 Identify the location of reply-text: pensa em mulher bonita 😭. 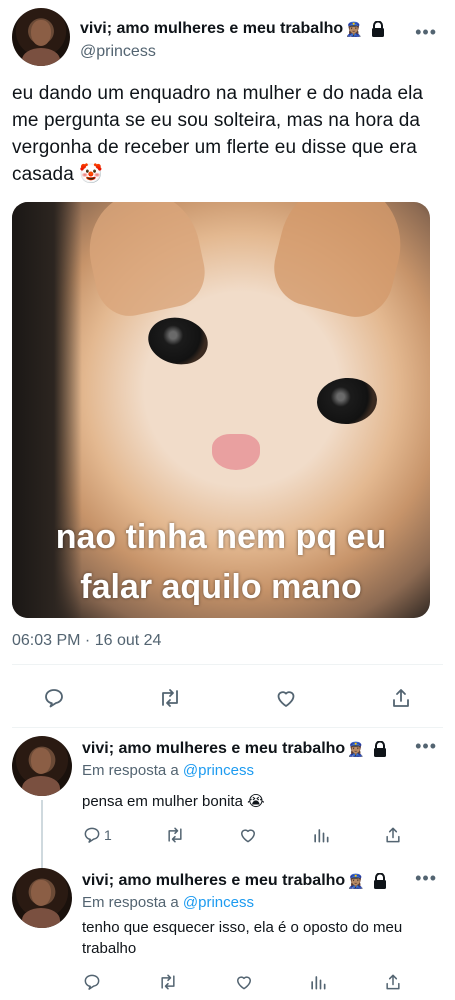
(173, 801).